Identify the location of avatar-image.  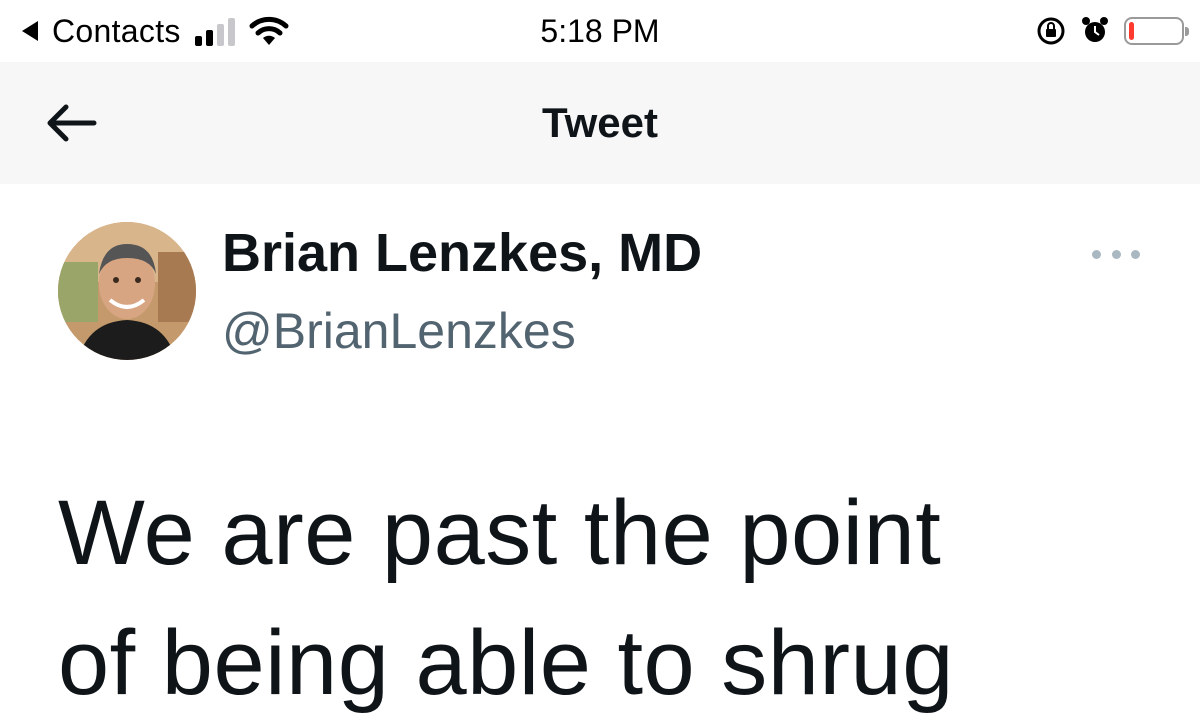
(127, 291).